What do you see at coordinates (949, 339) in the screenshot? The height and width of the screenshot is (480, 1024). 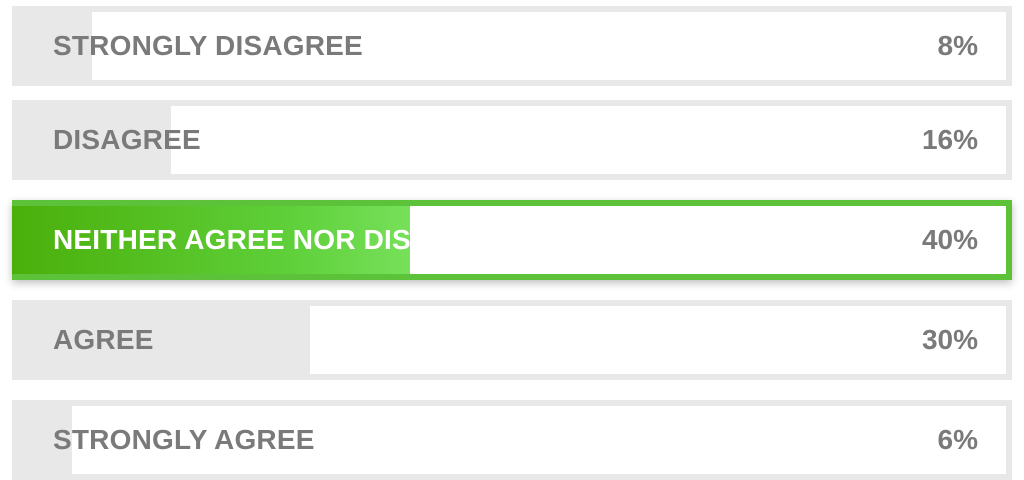 I see `option-percentage: 30%` at bounding box center [949, 339].